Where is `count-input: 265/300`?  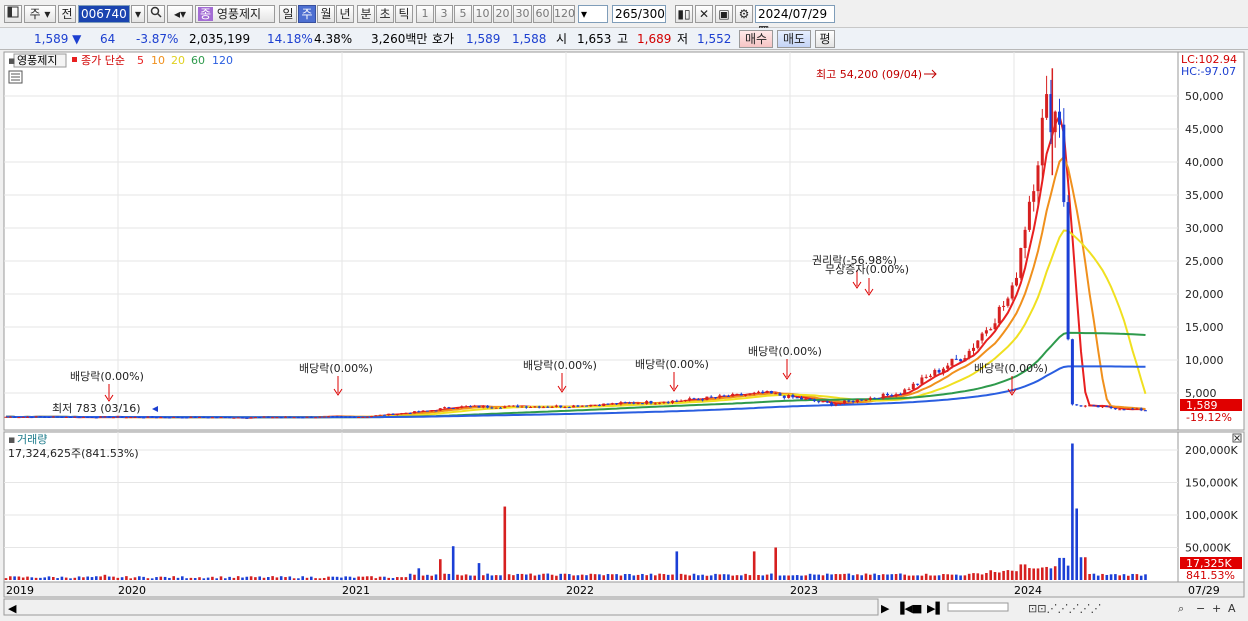 count-input: 265/300 is located at coordinates (639, 14).